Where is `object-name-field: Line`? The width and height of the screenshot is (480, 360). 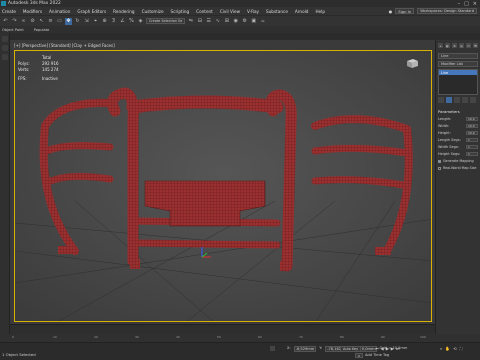 object-name-field: Line is located at coordinates (458, 56).